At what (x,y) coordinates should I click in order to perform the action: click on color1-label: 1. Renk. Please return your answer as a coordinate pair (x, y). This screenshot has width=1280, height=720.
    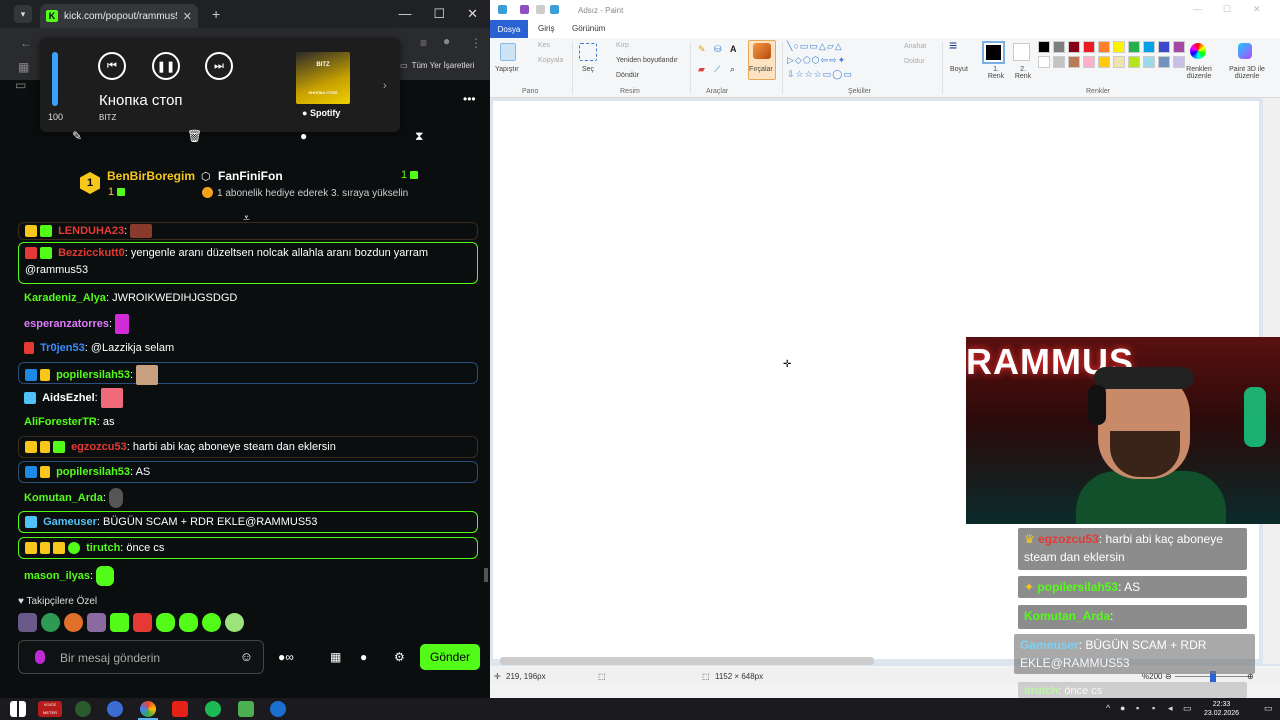
    Looking at the image, I should click on (996, 73).